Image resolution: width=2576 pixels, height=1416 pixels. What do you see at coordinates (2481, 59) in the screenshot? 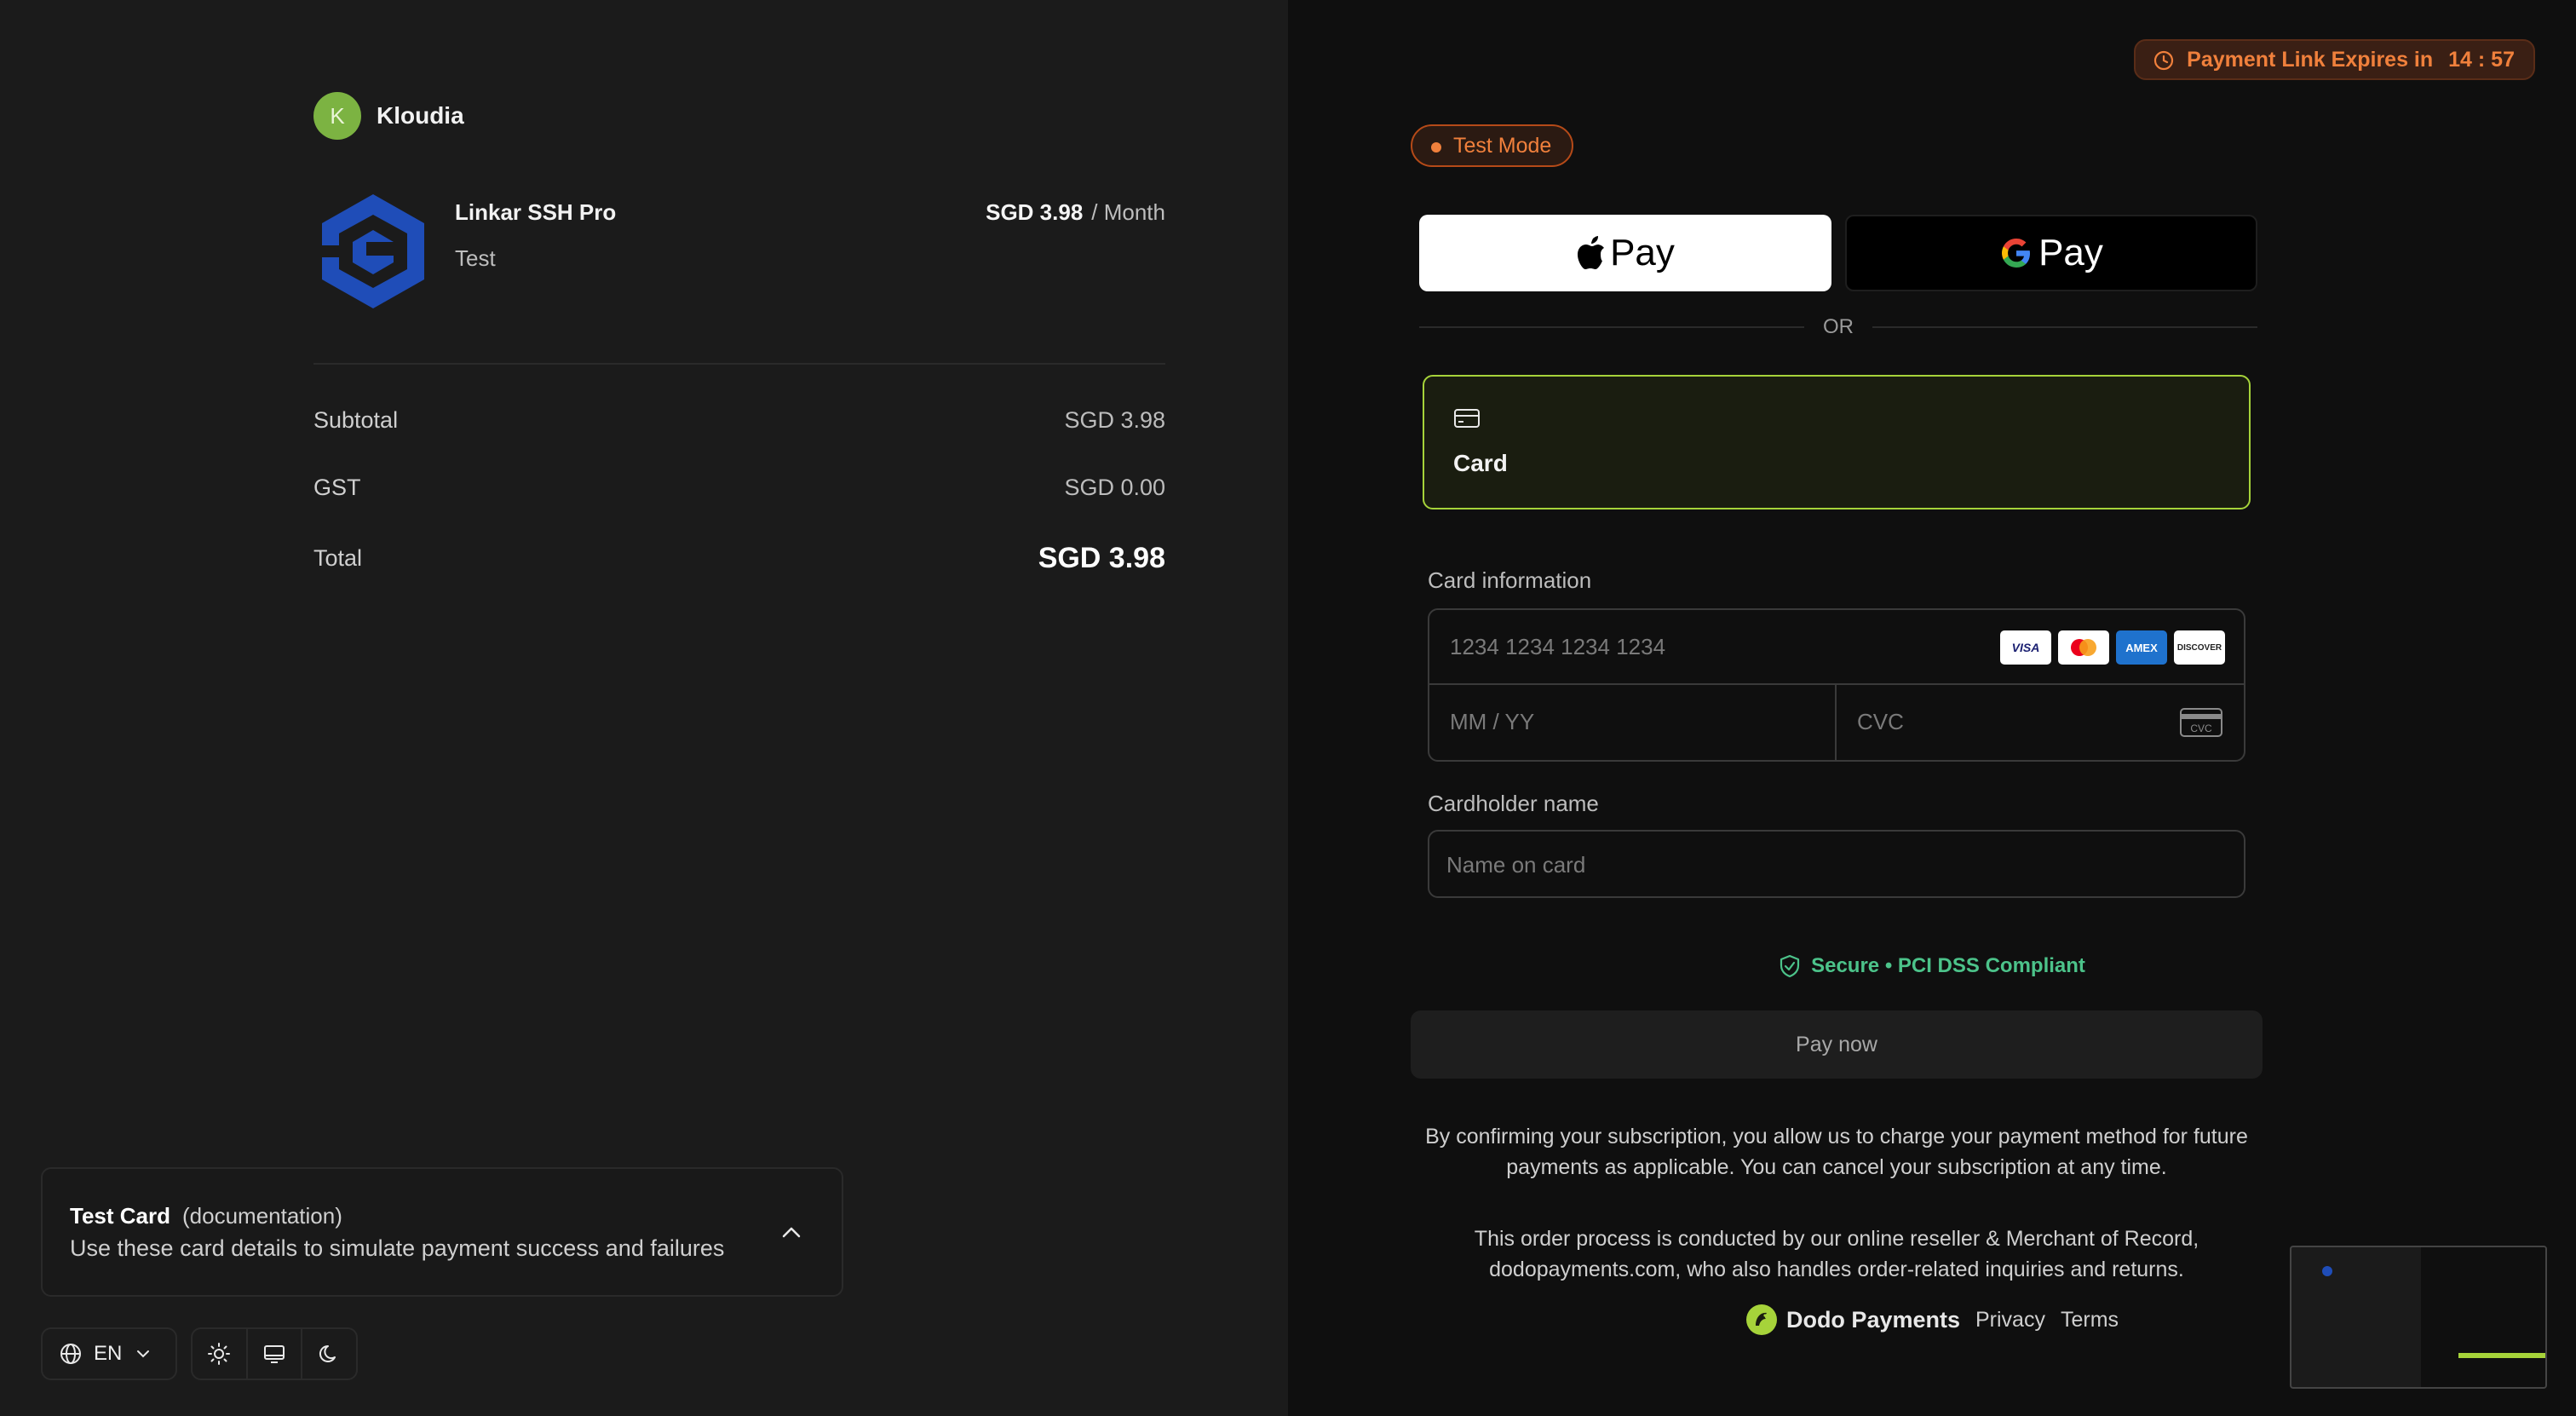
I see `expiry-time: 14 : 57` at bounding box center [2481, 59].